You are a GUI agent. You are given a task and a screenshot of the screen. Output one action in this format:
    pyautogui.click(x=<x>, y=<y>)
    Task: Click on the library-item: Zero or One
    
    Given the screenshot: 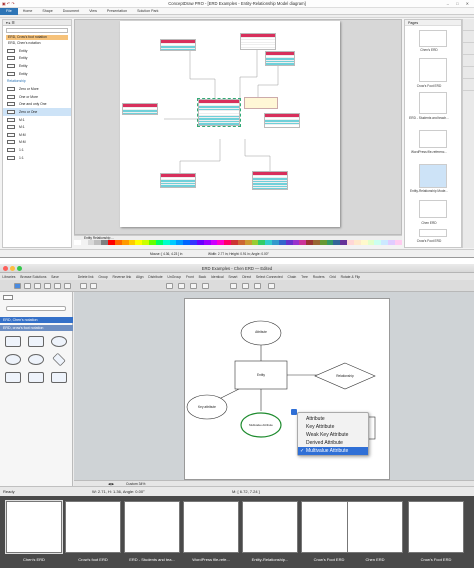 What is the action you would take?
    pyautogui.click(x=37, y=112)
    